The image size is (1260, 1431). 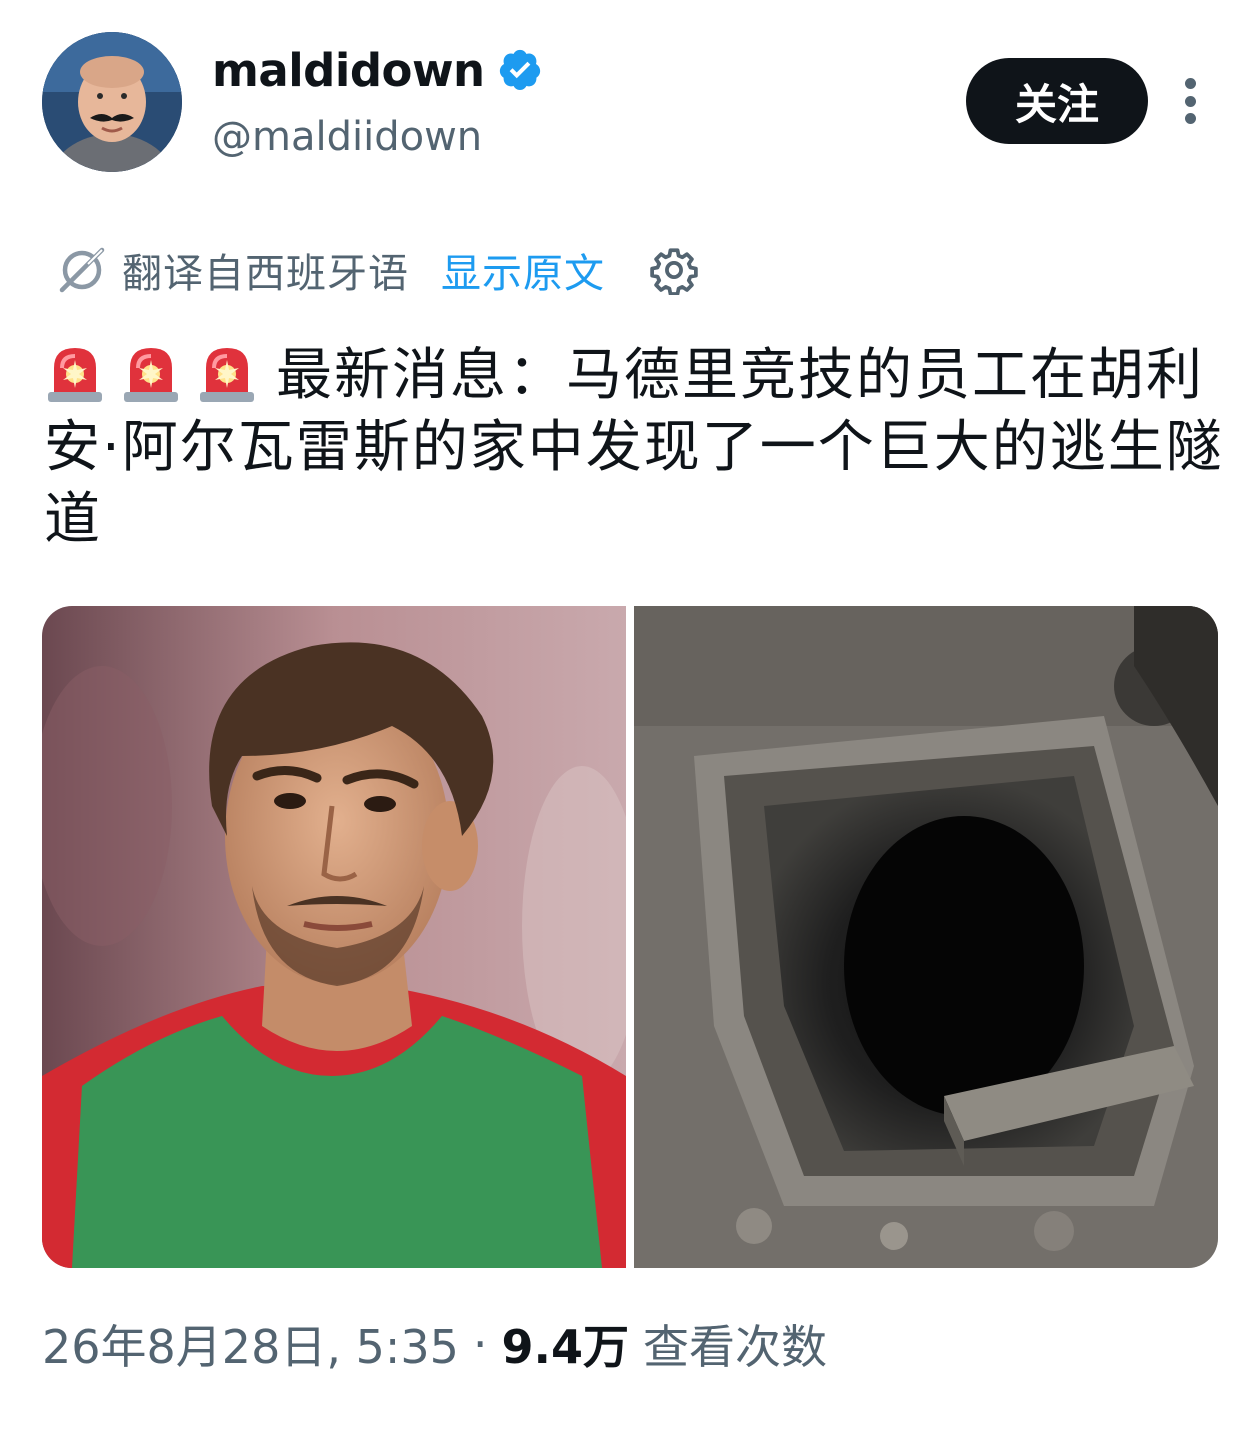 What do you see at coordinates (735, 1347) in the screenshot?
I see `views-label: 查看次数` at bounding box center [735, 1347].